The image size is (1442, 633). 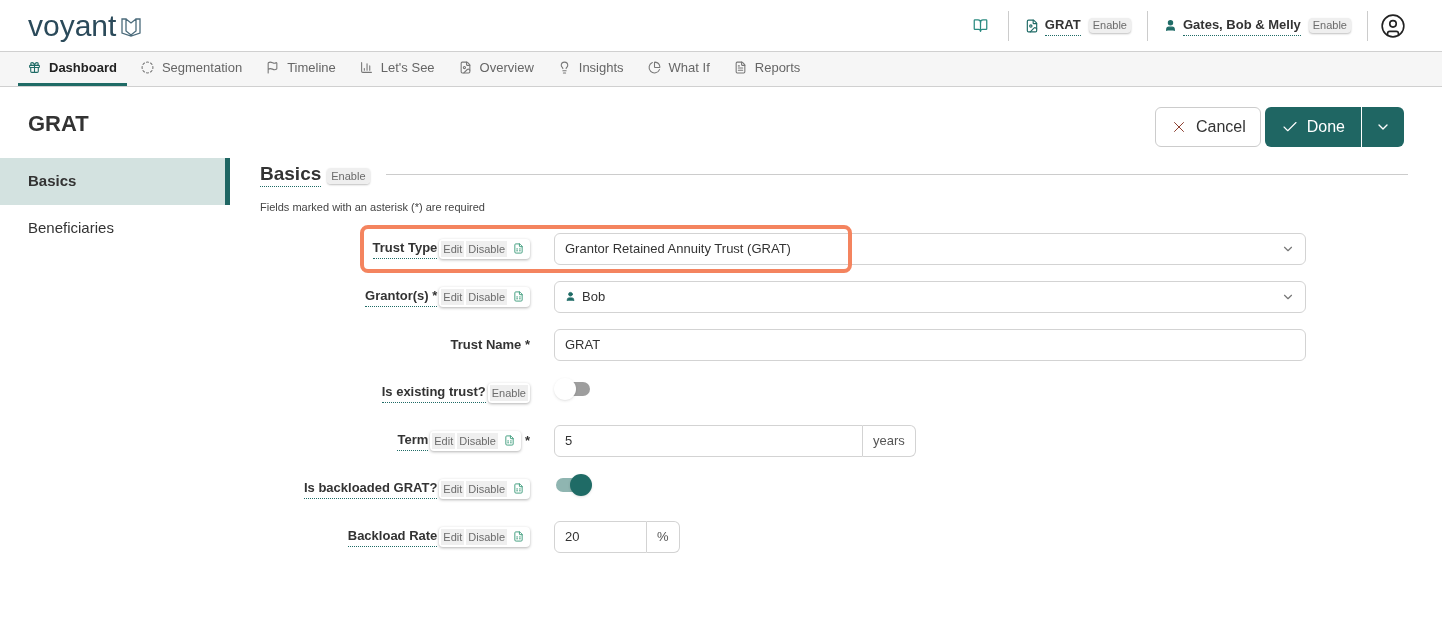 I want to click on field-label: Backload Rate, so click(x=392, y=536).